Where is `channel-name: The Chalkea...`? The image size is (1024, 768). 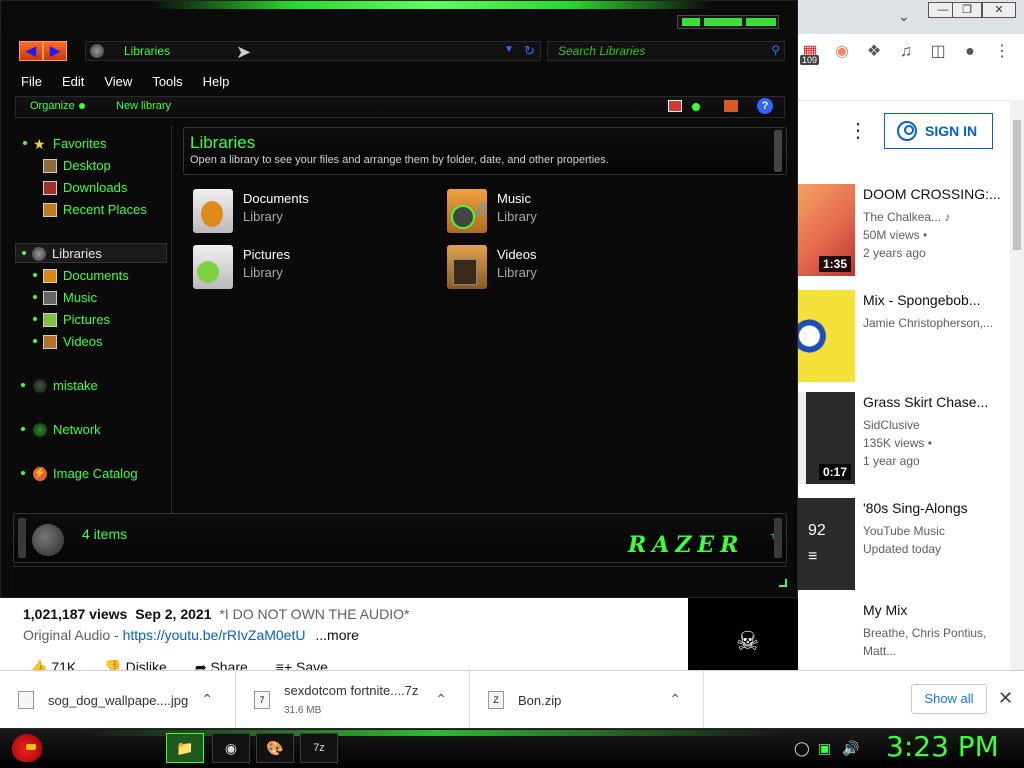
channel-name: The Chalkea... is located at coordinates (902, 217).